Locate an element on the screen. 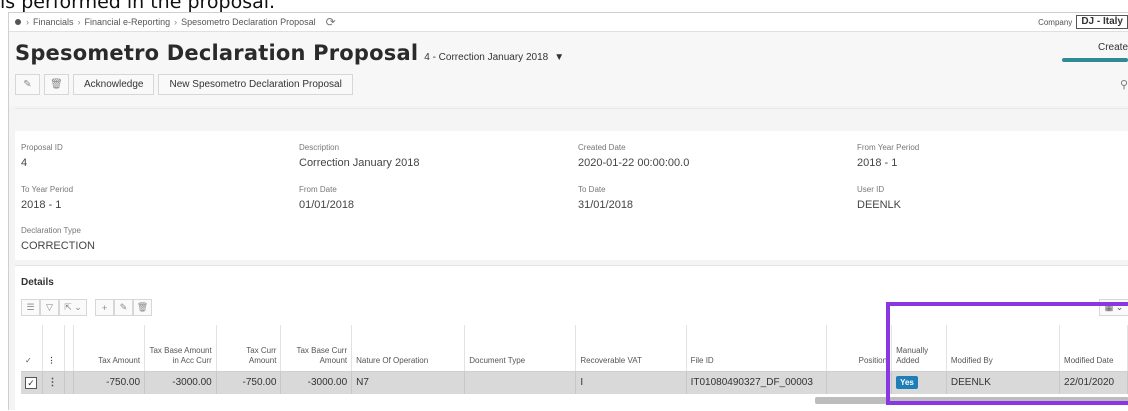 This screenshot has height=411, width=1128. record-selector: 4 - Correction January 2018 is located at coordinates (486, 57).